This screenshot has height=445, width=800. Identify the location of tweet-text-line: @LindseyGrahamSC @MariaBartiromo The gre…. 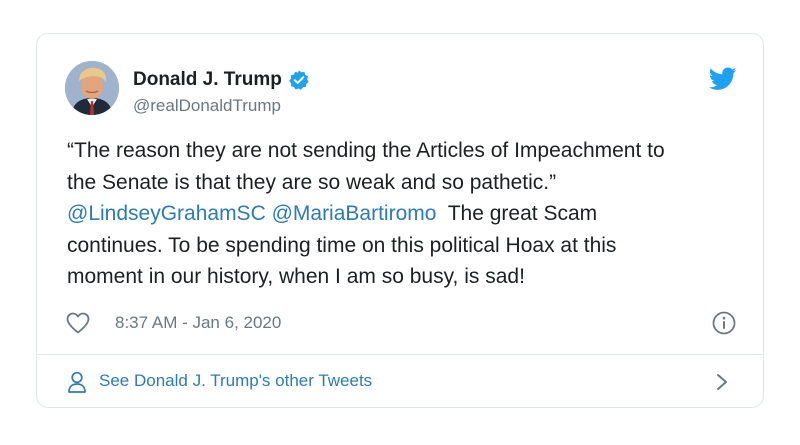
(407, 214).